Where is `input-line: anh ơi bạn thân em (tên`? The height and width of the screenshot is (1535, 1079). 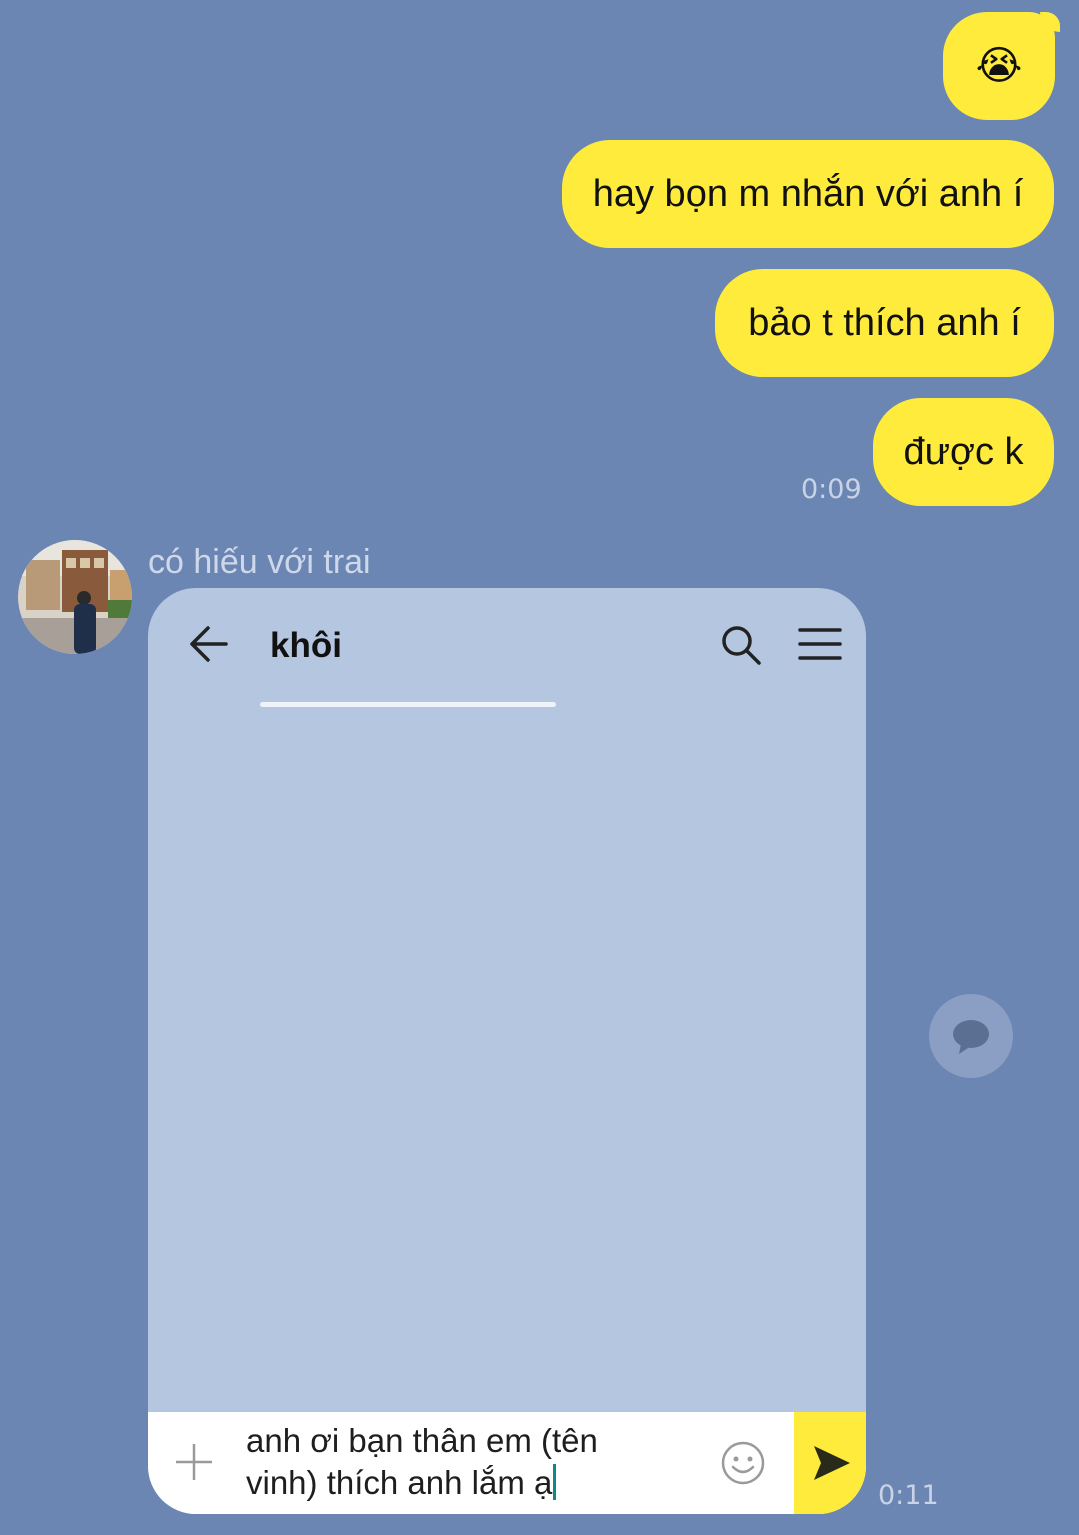
input-line: anh ơi bạn thân em (tên is located at coordinates (422, 1440).